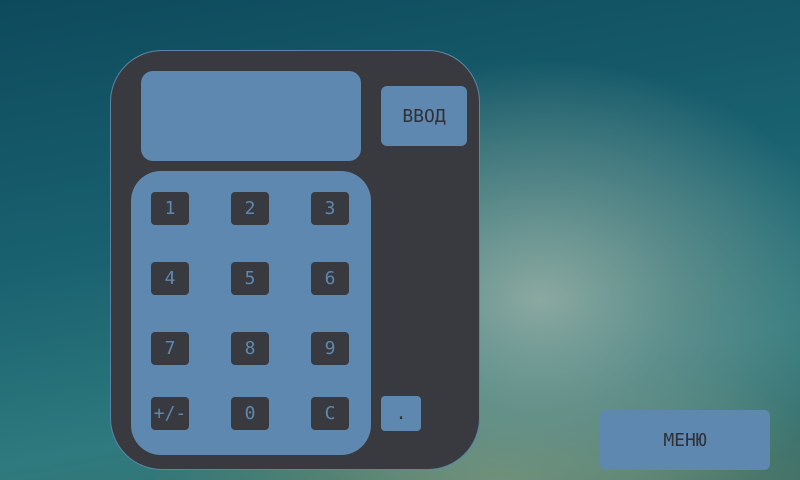  Describe the element at coordinates (330, 278) in the screenshot. I see `key-6: 6` at that location.